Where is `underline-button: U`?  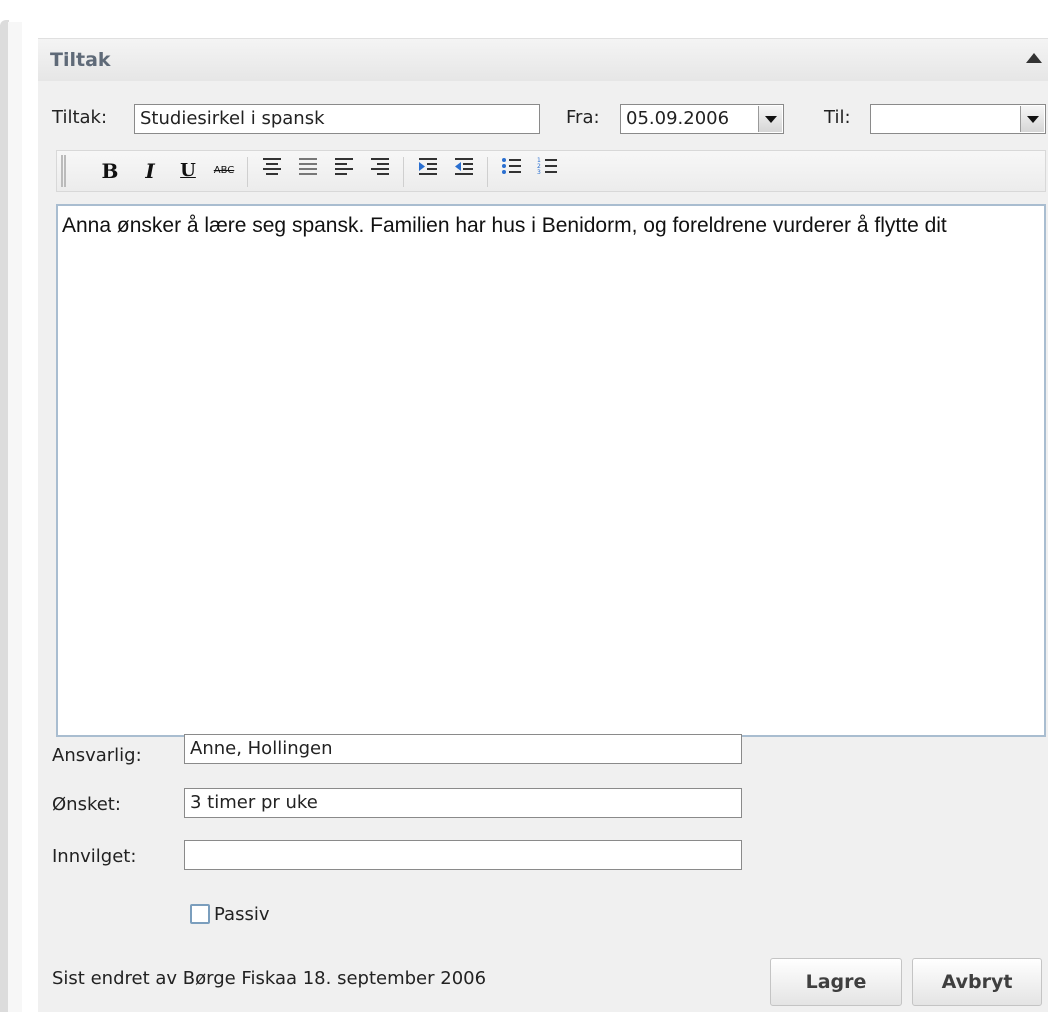 underline-button: U is located at coordinates (188, 171).